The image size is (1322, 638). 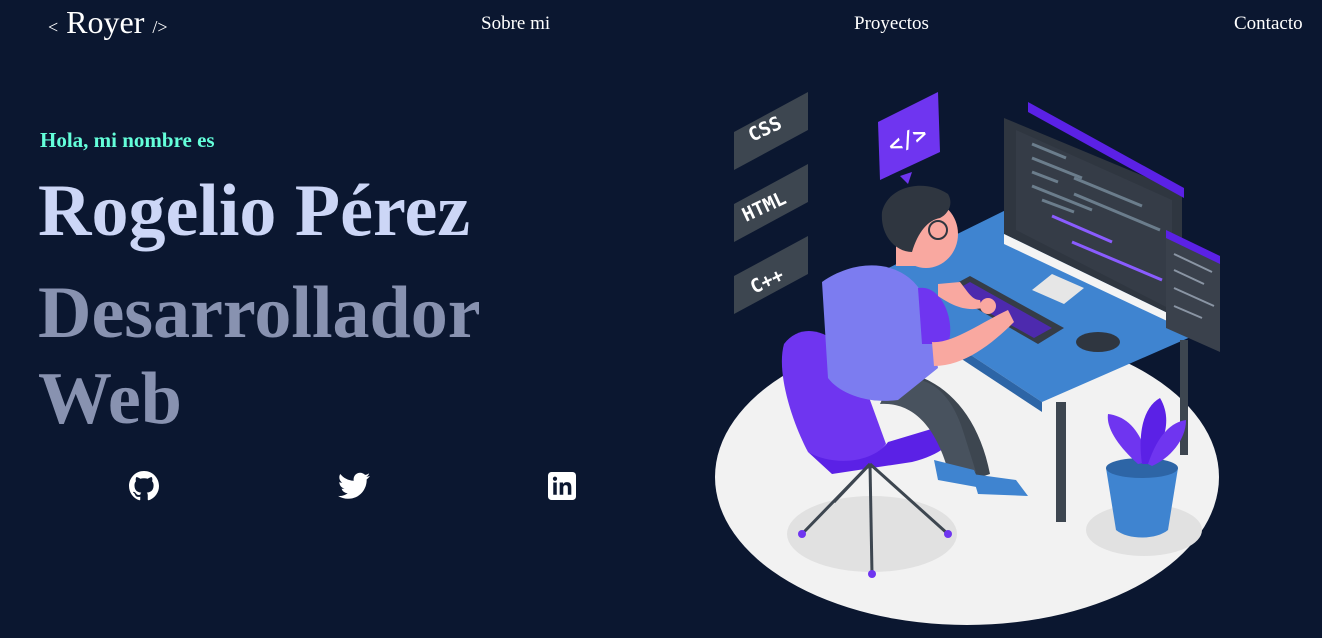 I want to click on linkedin-icon, so click(x=562, y=486).